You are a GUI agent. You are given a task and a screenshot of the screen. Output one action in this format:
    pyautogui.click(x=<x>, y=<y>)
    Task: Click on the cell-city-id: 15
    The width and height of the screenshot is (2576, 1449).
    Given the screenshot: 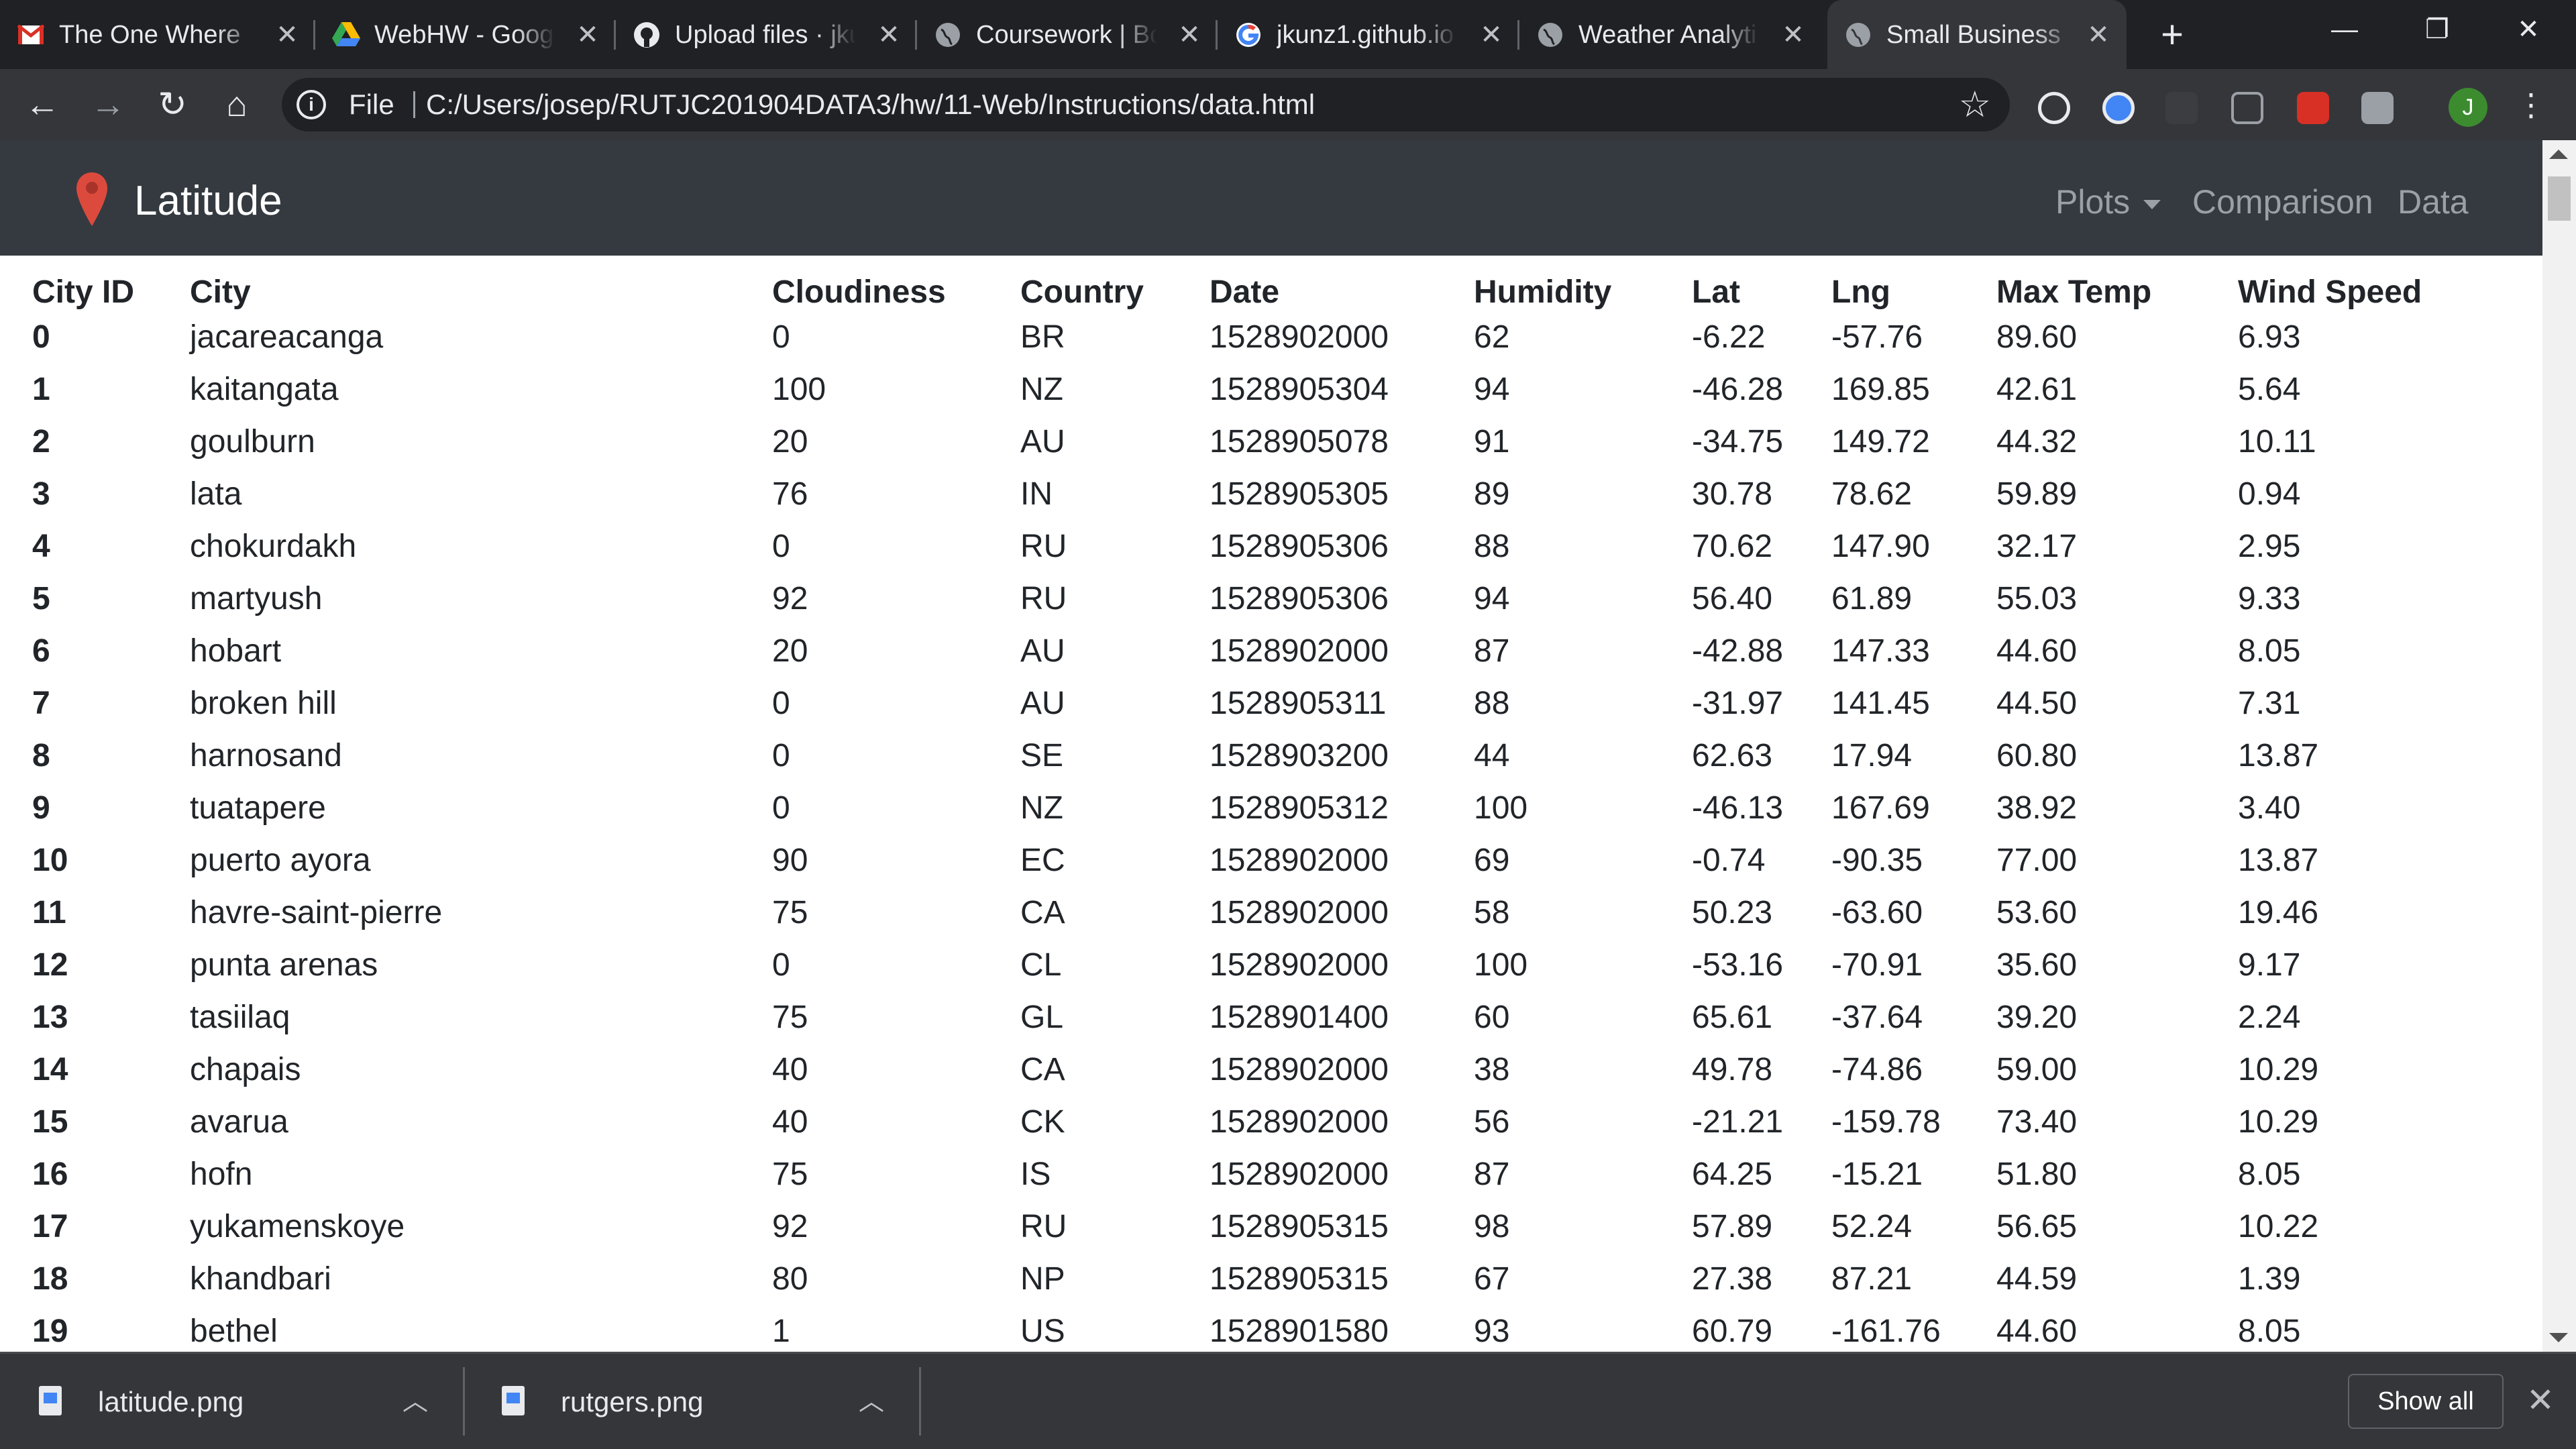 What is the action you would take?
    pyautogui.click(x=50, y=1122)
    